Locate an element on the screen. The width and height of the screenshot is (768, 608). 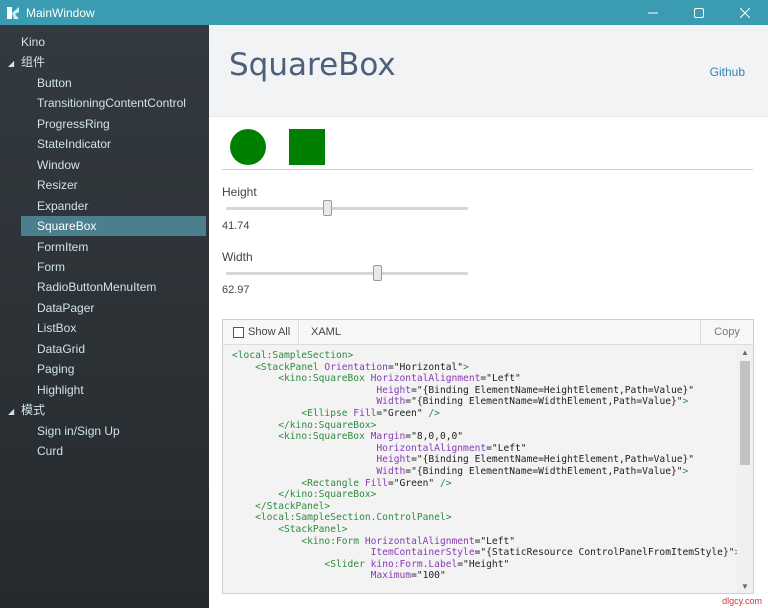
code-line: </StackPanel> is located at coordinates (293, 506).